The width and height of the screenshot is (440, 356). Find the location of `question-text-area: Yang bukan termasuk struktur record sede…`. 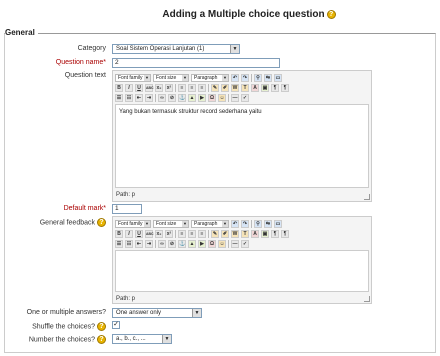

question-text-area: Yang bukan termasuk struktur record sede… is located at coordinates (242, 146).